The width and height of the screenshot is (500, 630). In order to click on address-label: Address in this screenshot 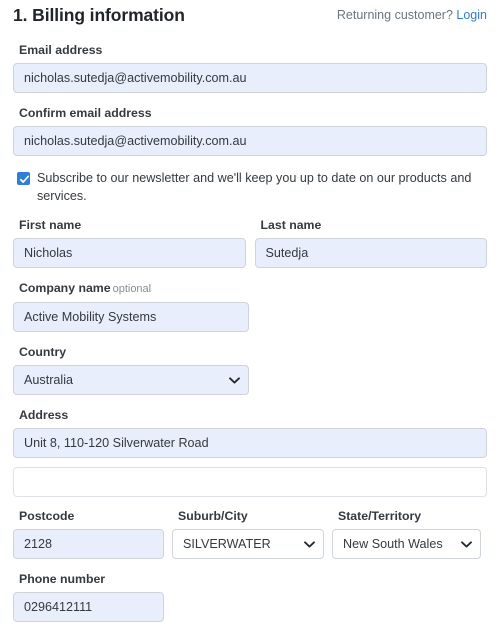, I will do `click(44, 415)`.